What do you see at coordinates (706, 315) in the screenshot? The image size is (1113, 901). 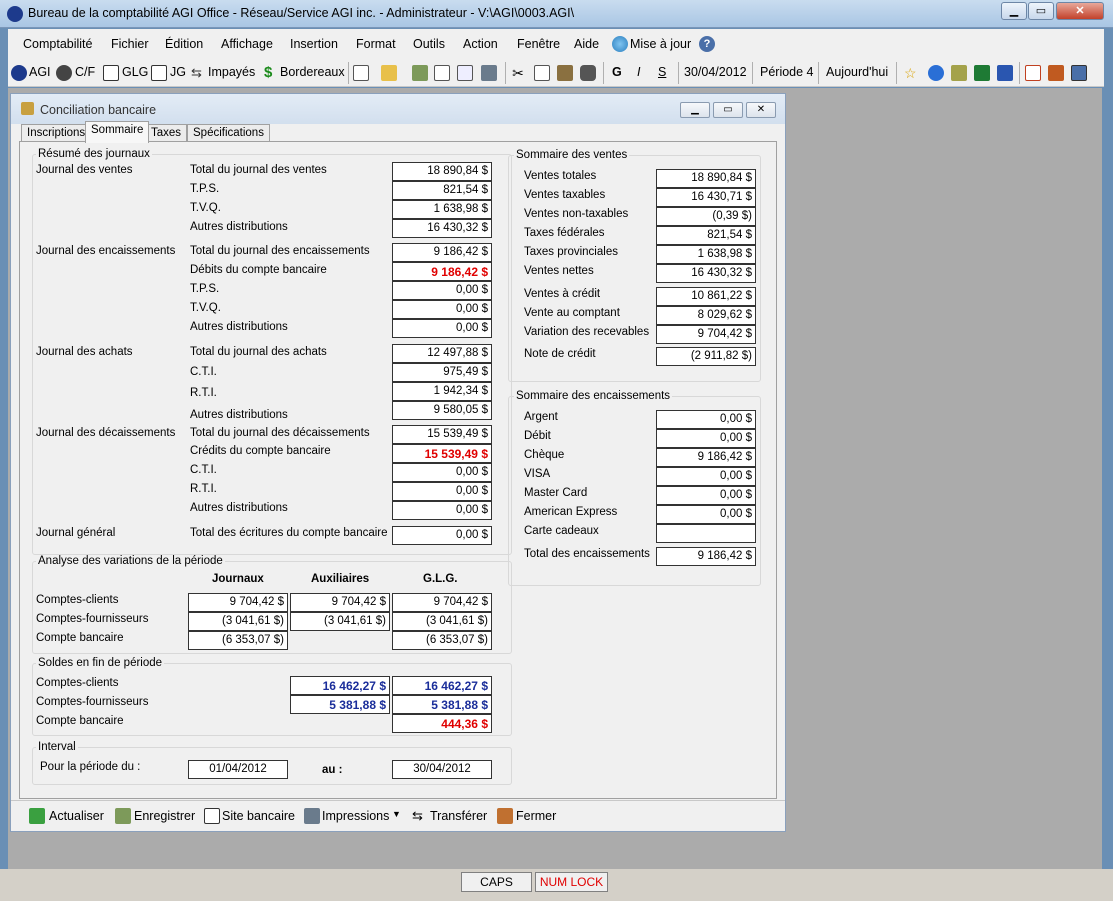 I see `value-field: 8 029,62 $` at bounding box center [706, 315].